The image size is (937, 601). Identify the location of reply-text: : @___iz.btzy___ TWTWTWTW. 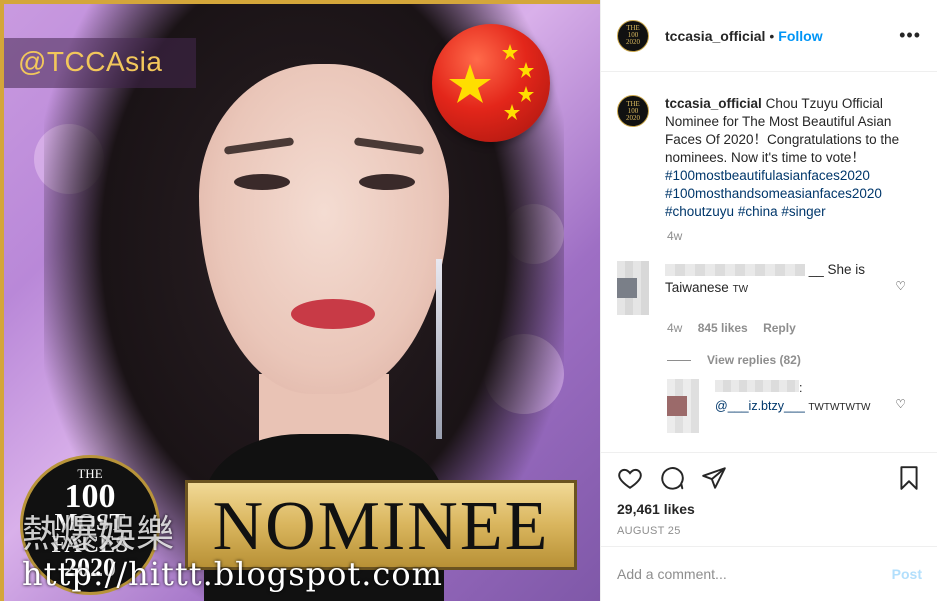
(793, 406).